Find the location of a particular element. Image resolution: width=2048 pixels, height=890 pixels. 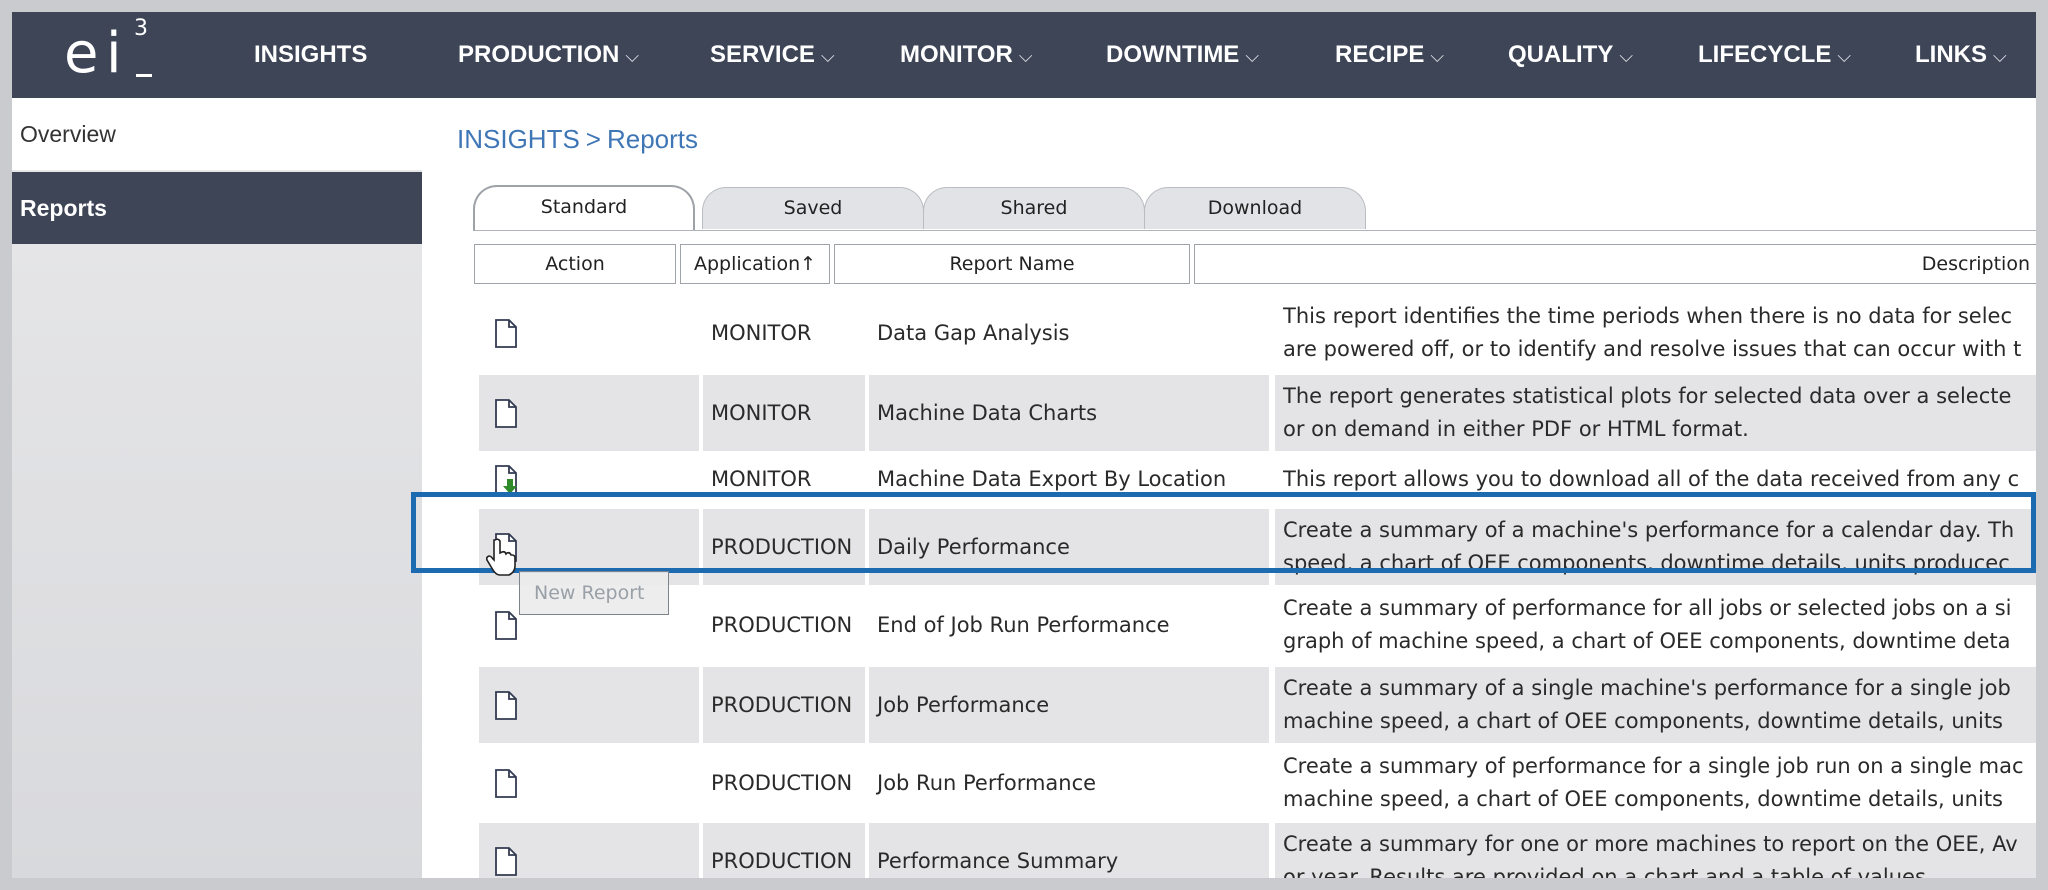

tab-label: Standard is located at coordinates (584, 207).